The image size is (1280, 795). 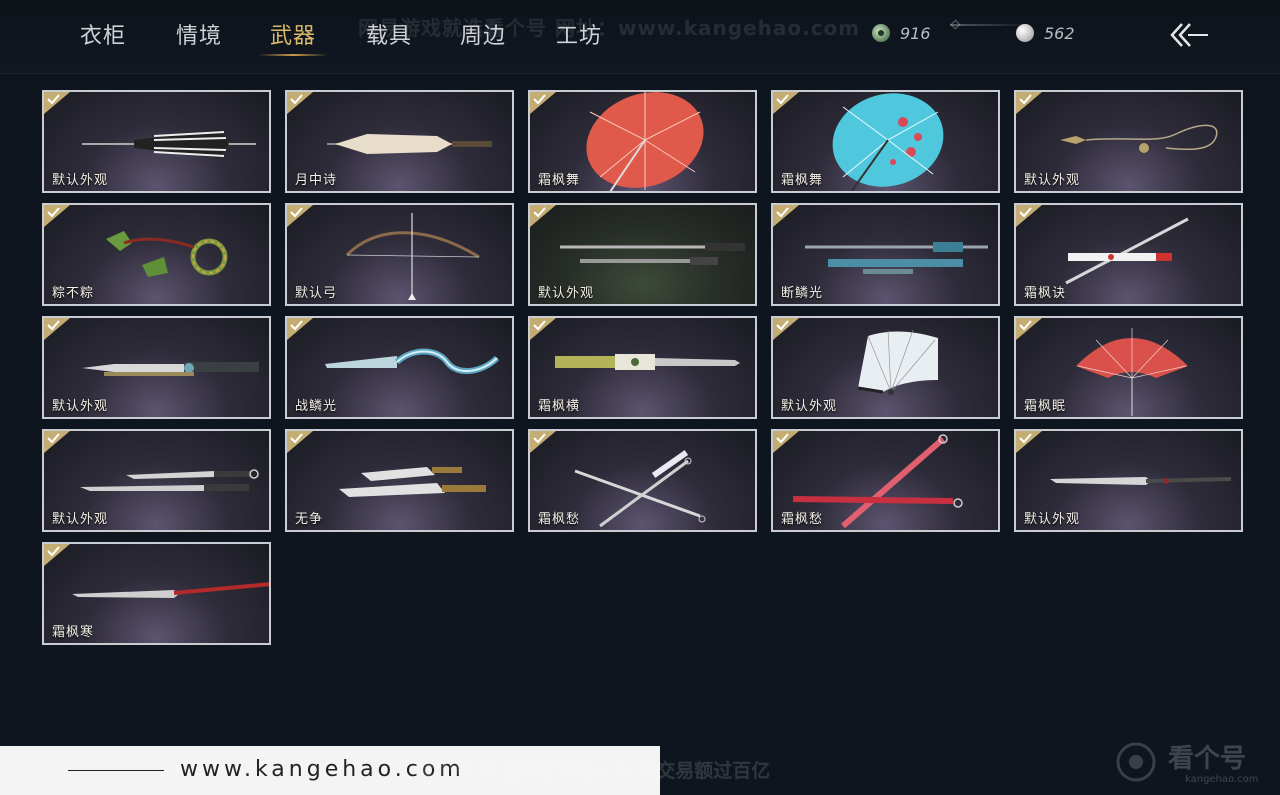 What do you see at coordinates (156, 593) in the screenshot?
I see `weapon-card: 霜枫寒` at bounding box center [156, 593].